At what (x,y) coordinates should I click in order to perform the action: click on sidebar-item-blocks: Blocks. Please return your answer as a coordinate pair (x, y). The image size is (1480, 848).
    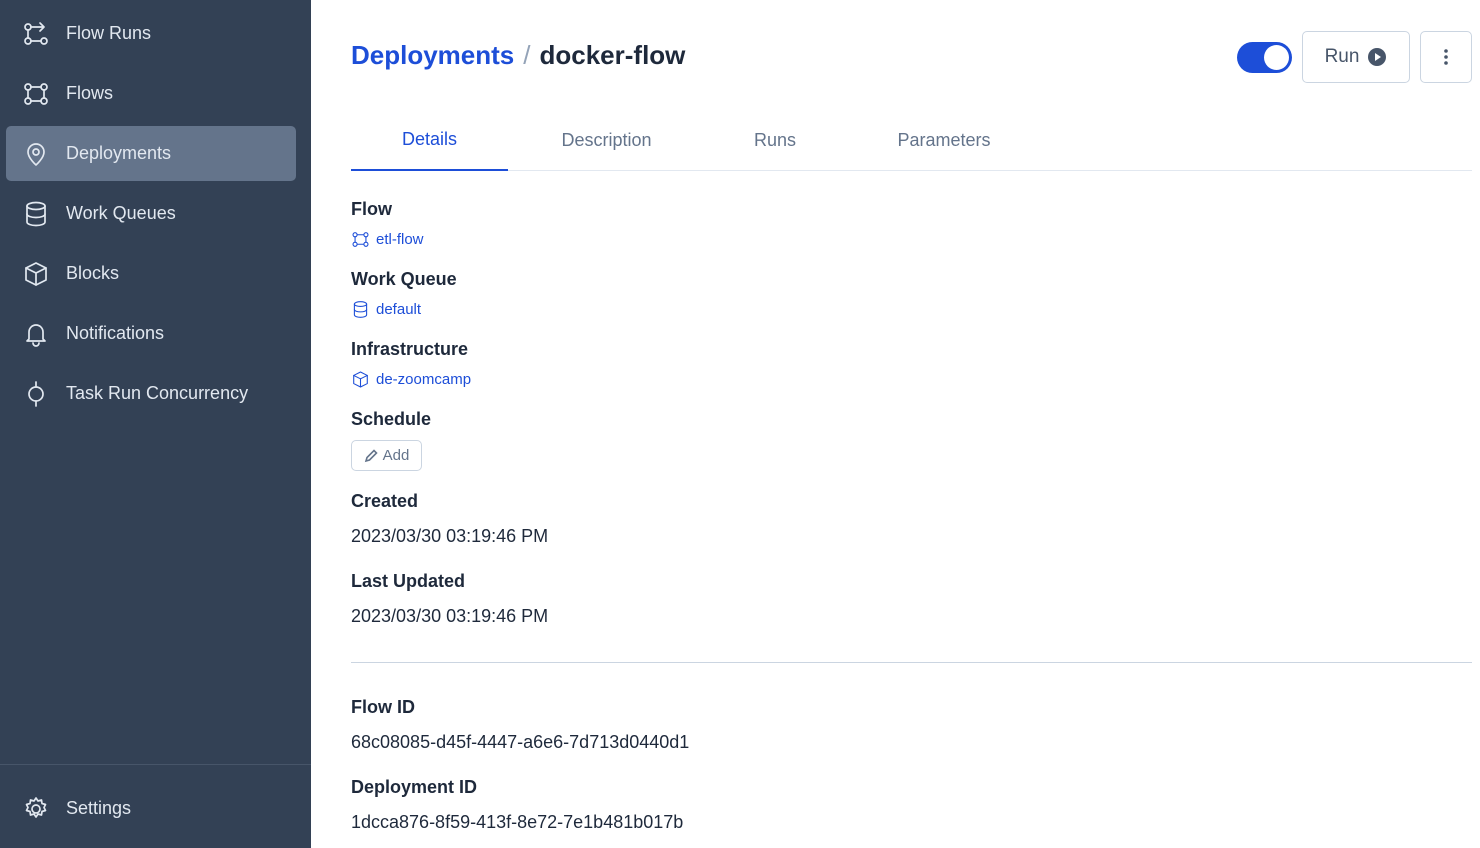
    Looking at the image, I should click on (151, 273).